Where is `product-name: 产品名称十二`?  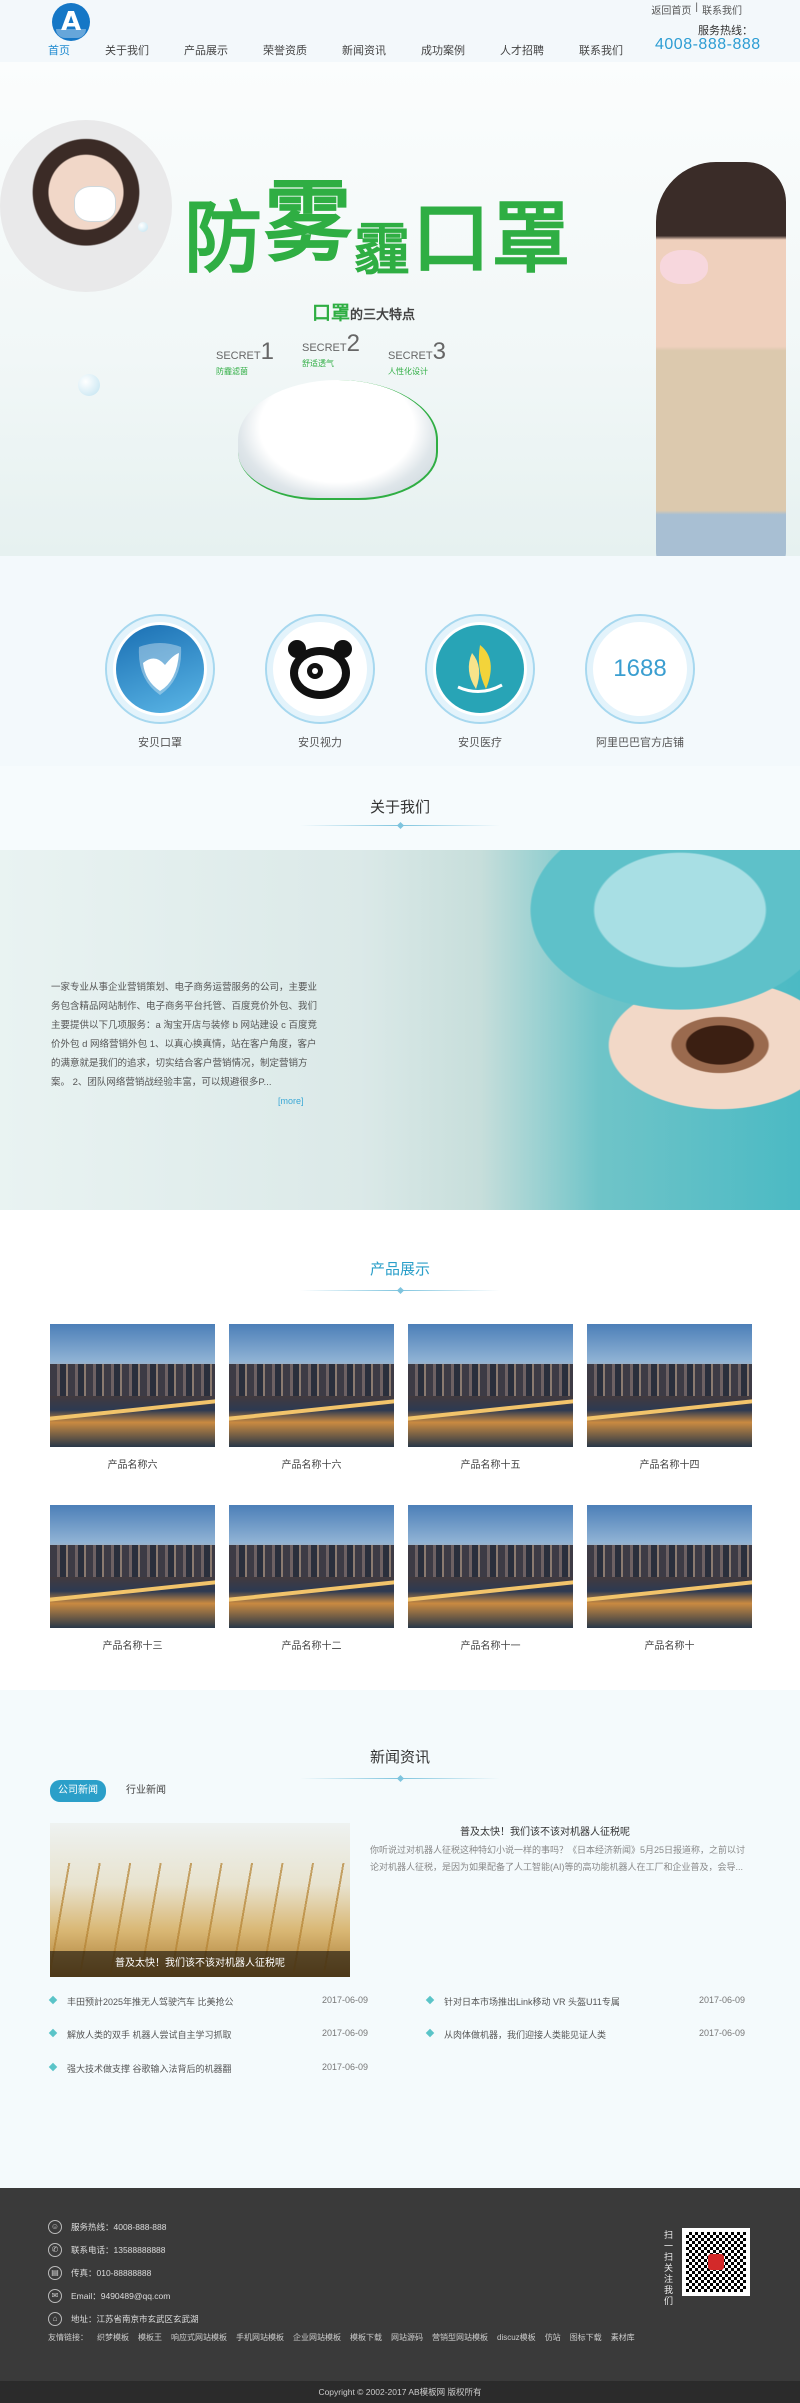 product-name: 产品名称十二 is located at coordinates (311, 1646).